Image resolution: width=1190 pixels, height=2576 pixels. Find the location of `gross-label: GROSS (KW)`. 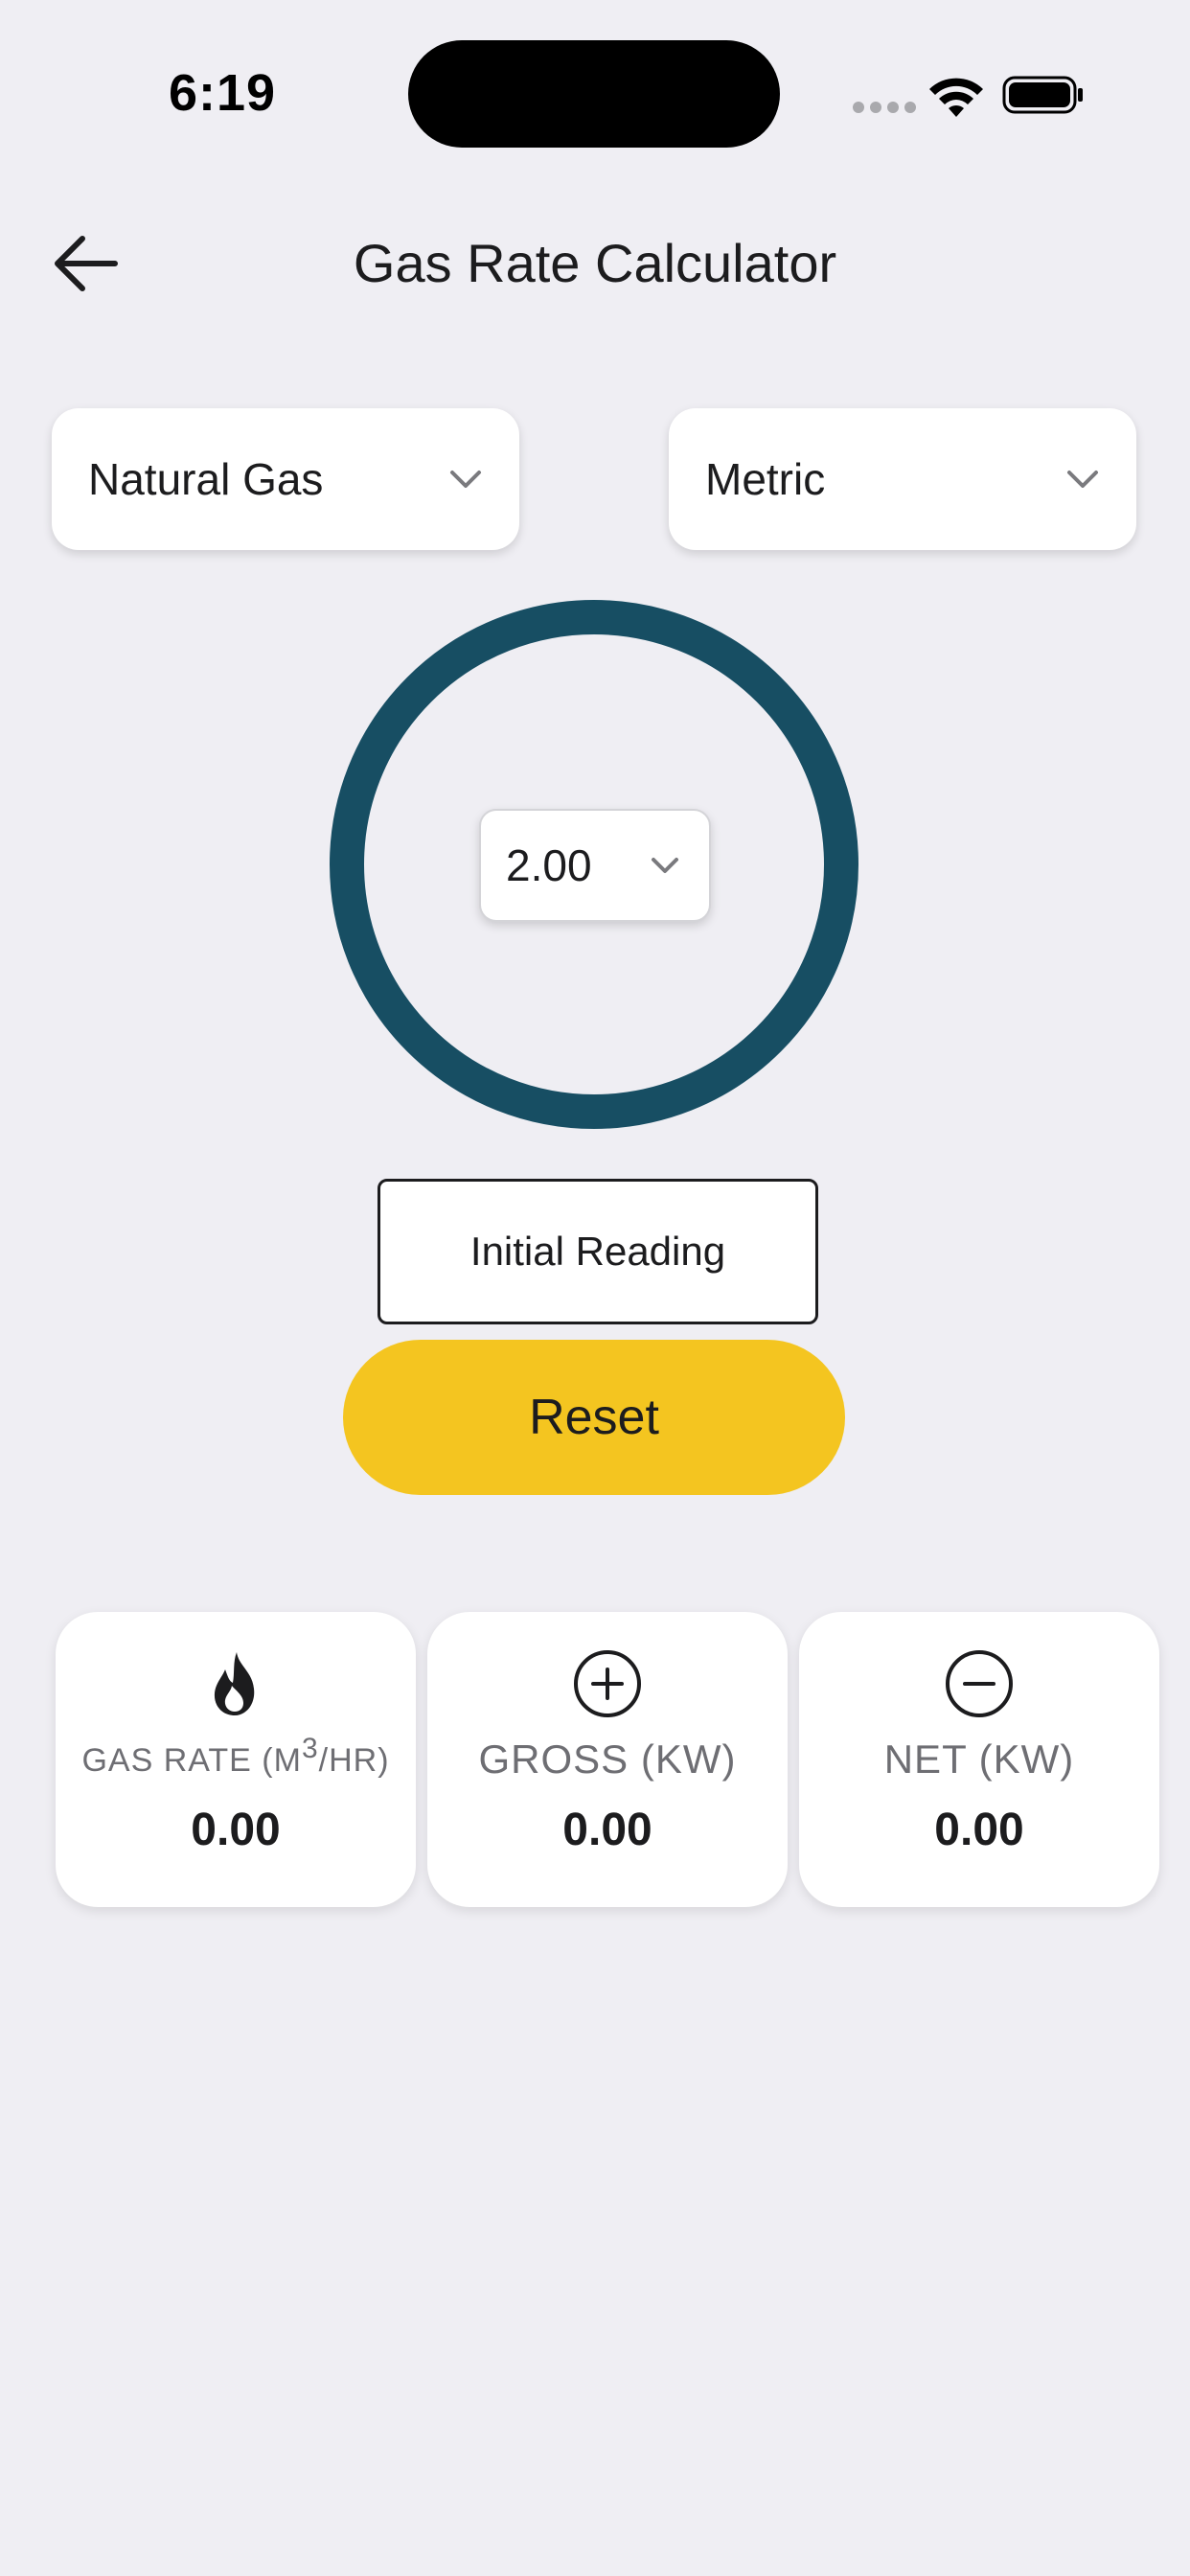

gross-label: GROSS (KW) is located at coordinates (607, 1759).